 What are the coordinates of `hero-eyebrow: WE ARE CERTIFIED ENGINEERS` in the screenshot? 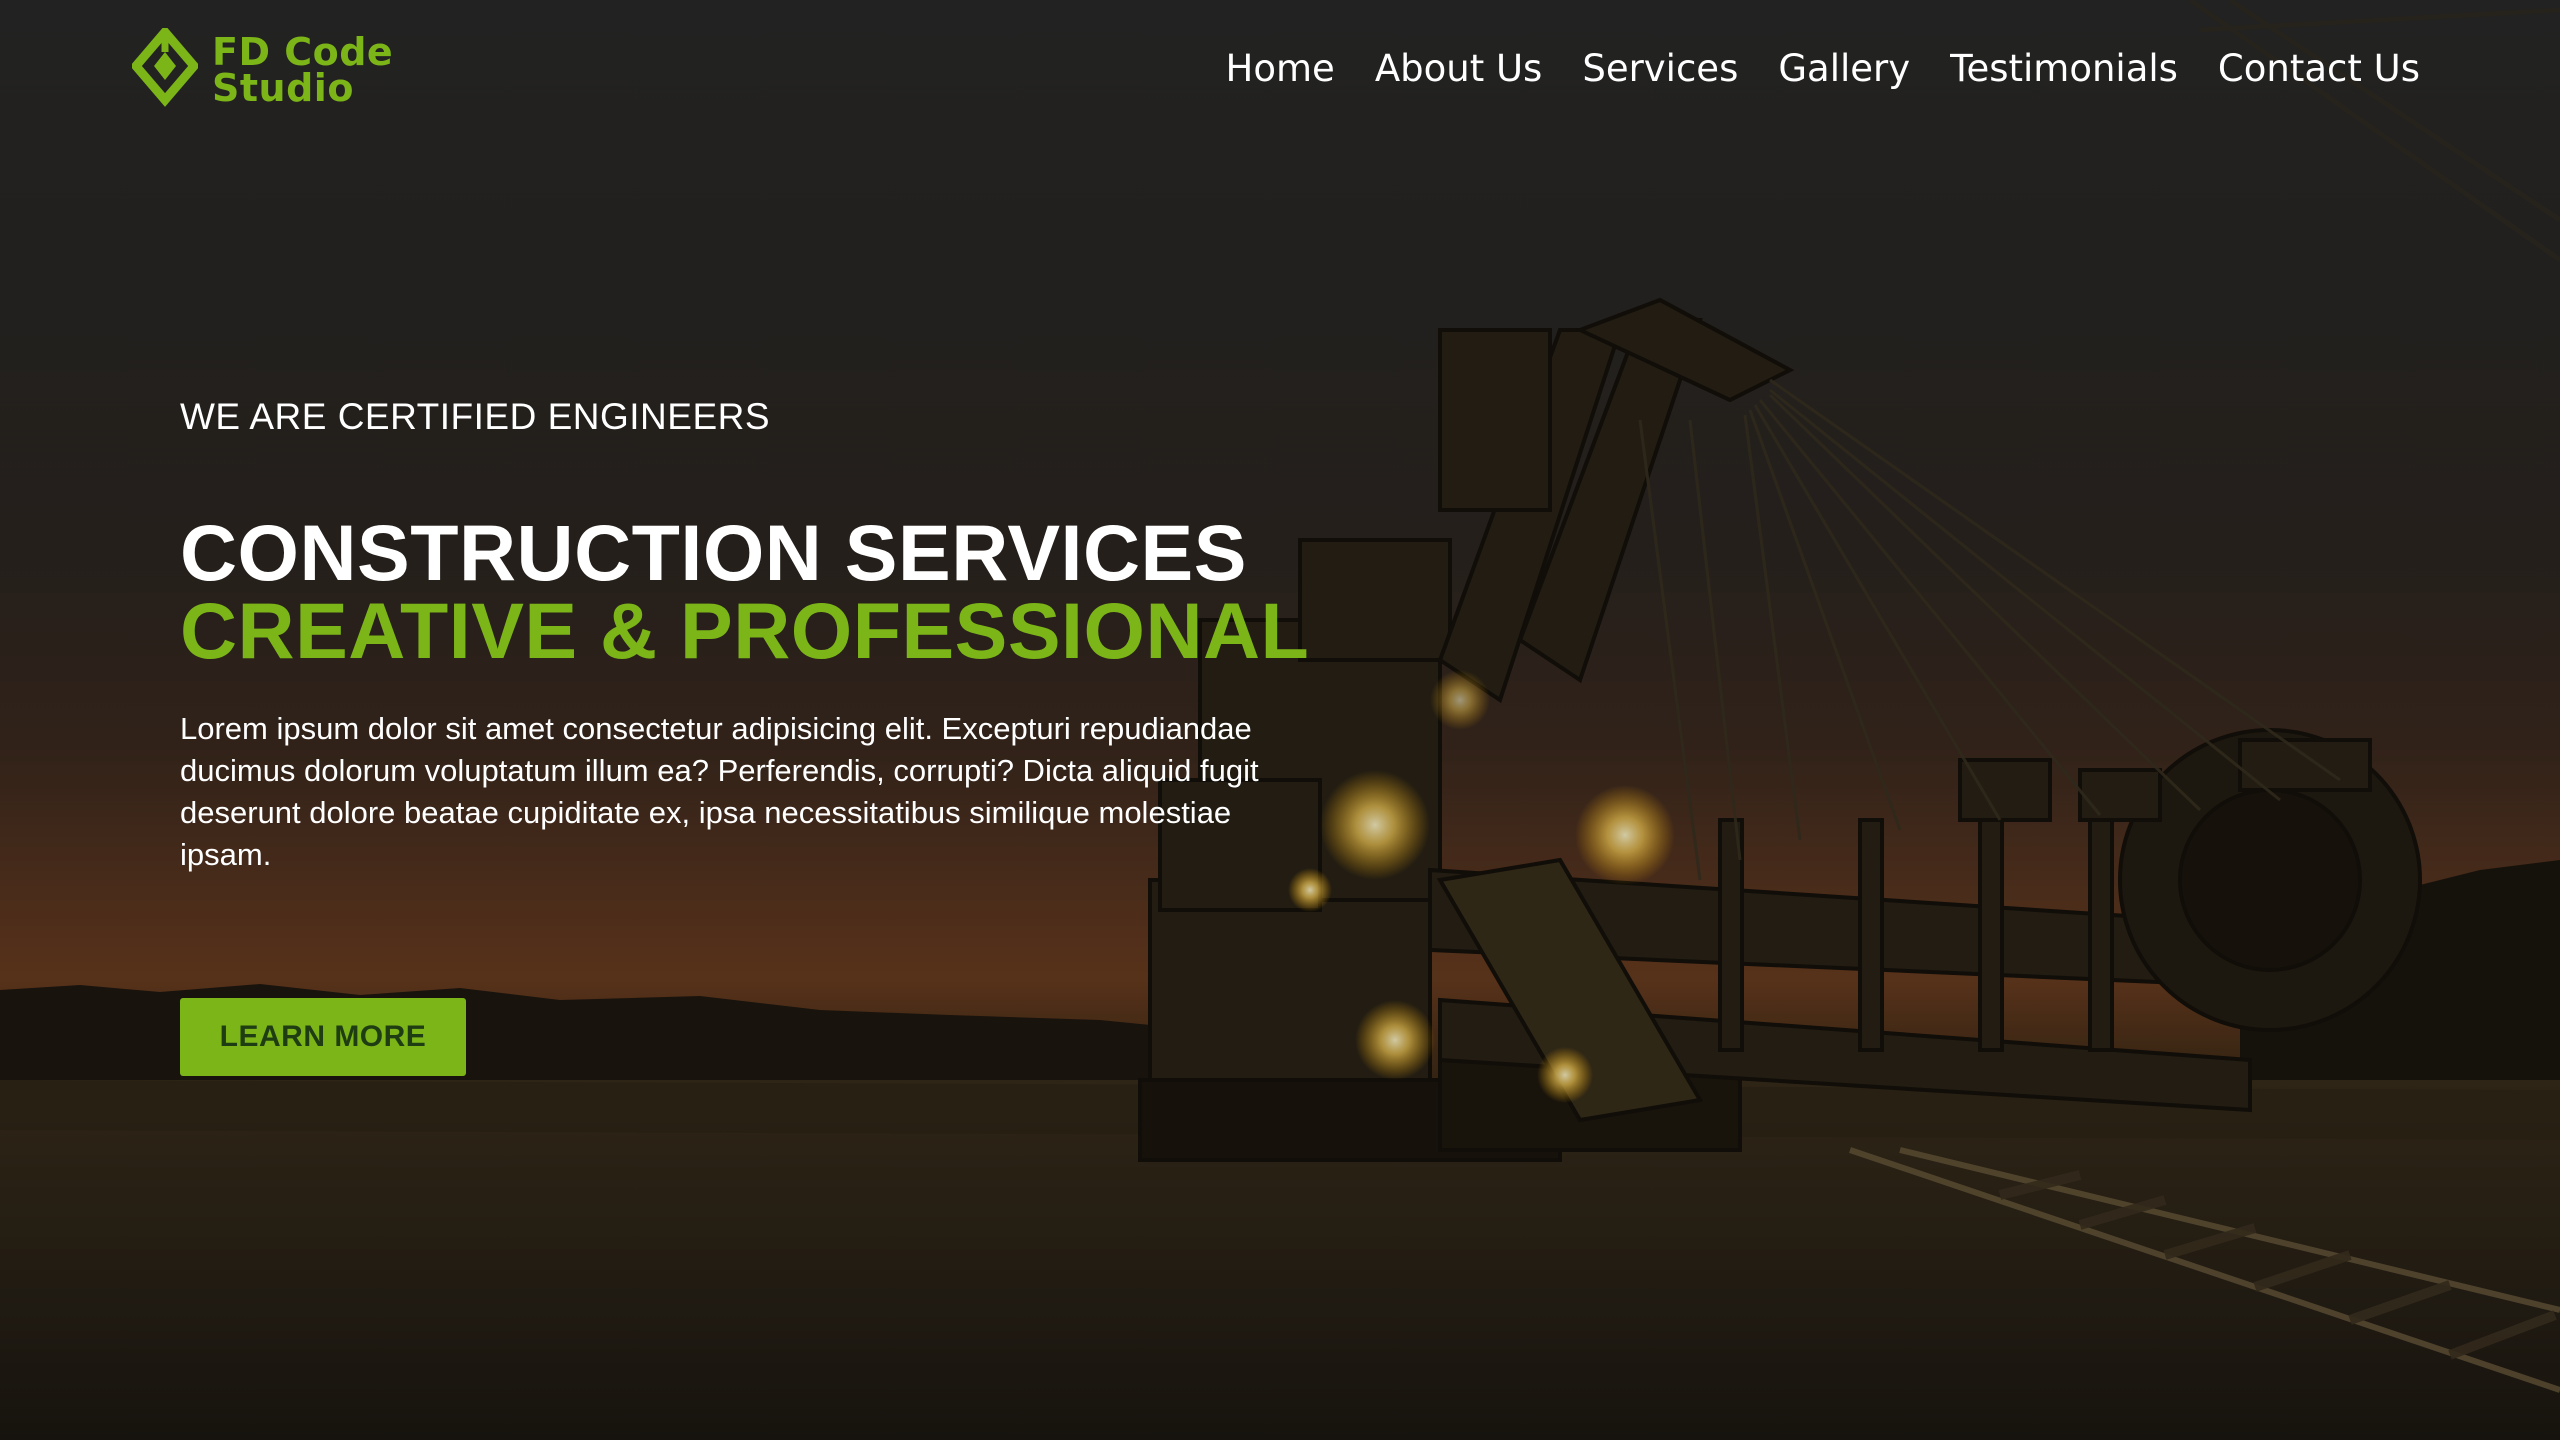 It's located at (475, 416).